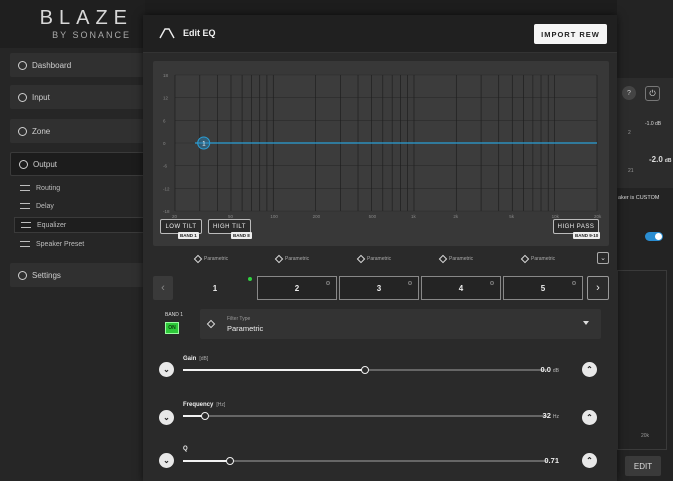 Image resolution: width=673 pixels, height=481 pixels. Describe the element at coordinates (79, 225) in the screenshot. I see `sidebar-sub-equalizer: Equalizer` at that location.